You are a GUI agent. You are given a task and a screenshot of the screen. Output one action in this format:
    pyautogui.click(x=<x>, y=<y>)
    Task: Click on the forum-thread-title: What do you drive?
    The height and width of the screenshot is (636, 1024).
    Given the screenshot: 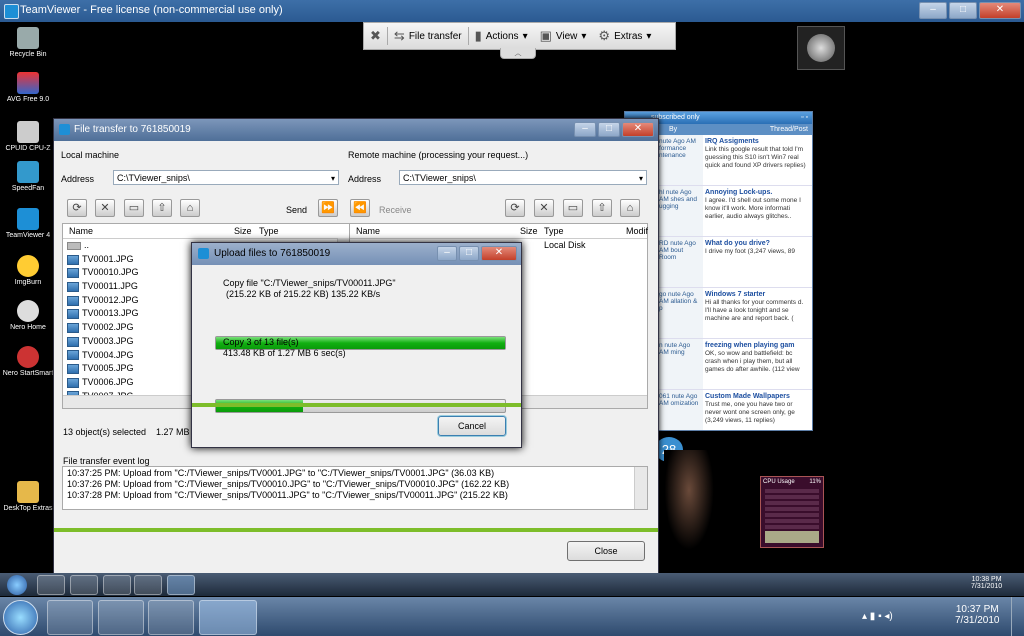 What is the action you would take?
    pyautogui.click(x=737, y=243)
    